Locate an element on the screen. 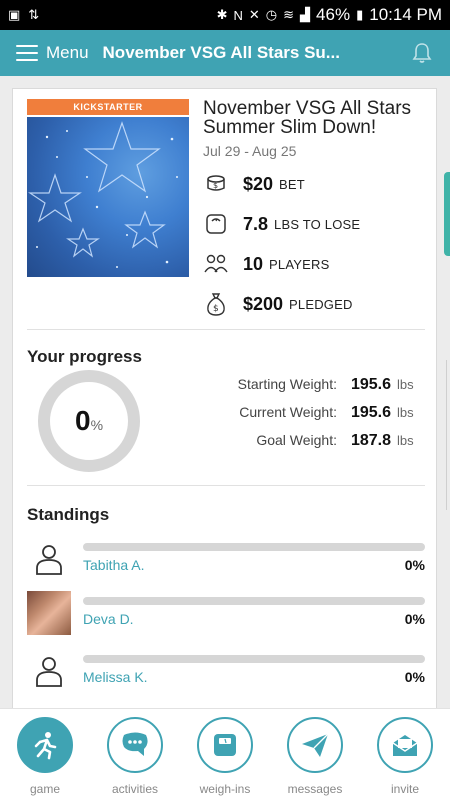 Image resolution: width=450 pixels, height=800 pixels. nav-game: game is located at coordinates (45, 754).